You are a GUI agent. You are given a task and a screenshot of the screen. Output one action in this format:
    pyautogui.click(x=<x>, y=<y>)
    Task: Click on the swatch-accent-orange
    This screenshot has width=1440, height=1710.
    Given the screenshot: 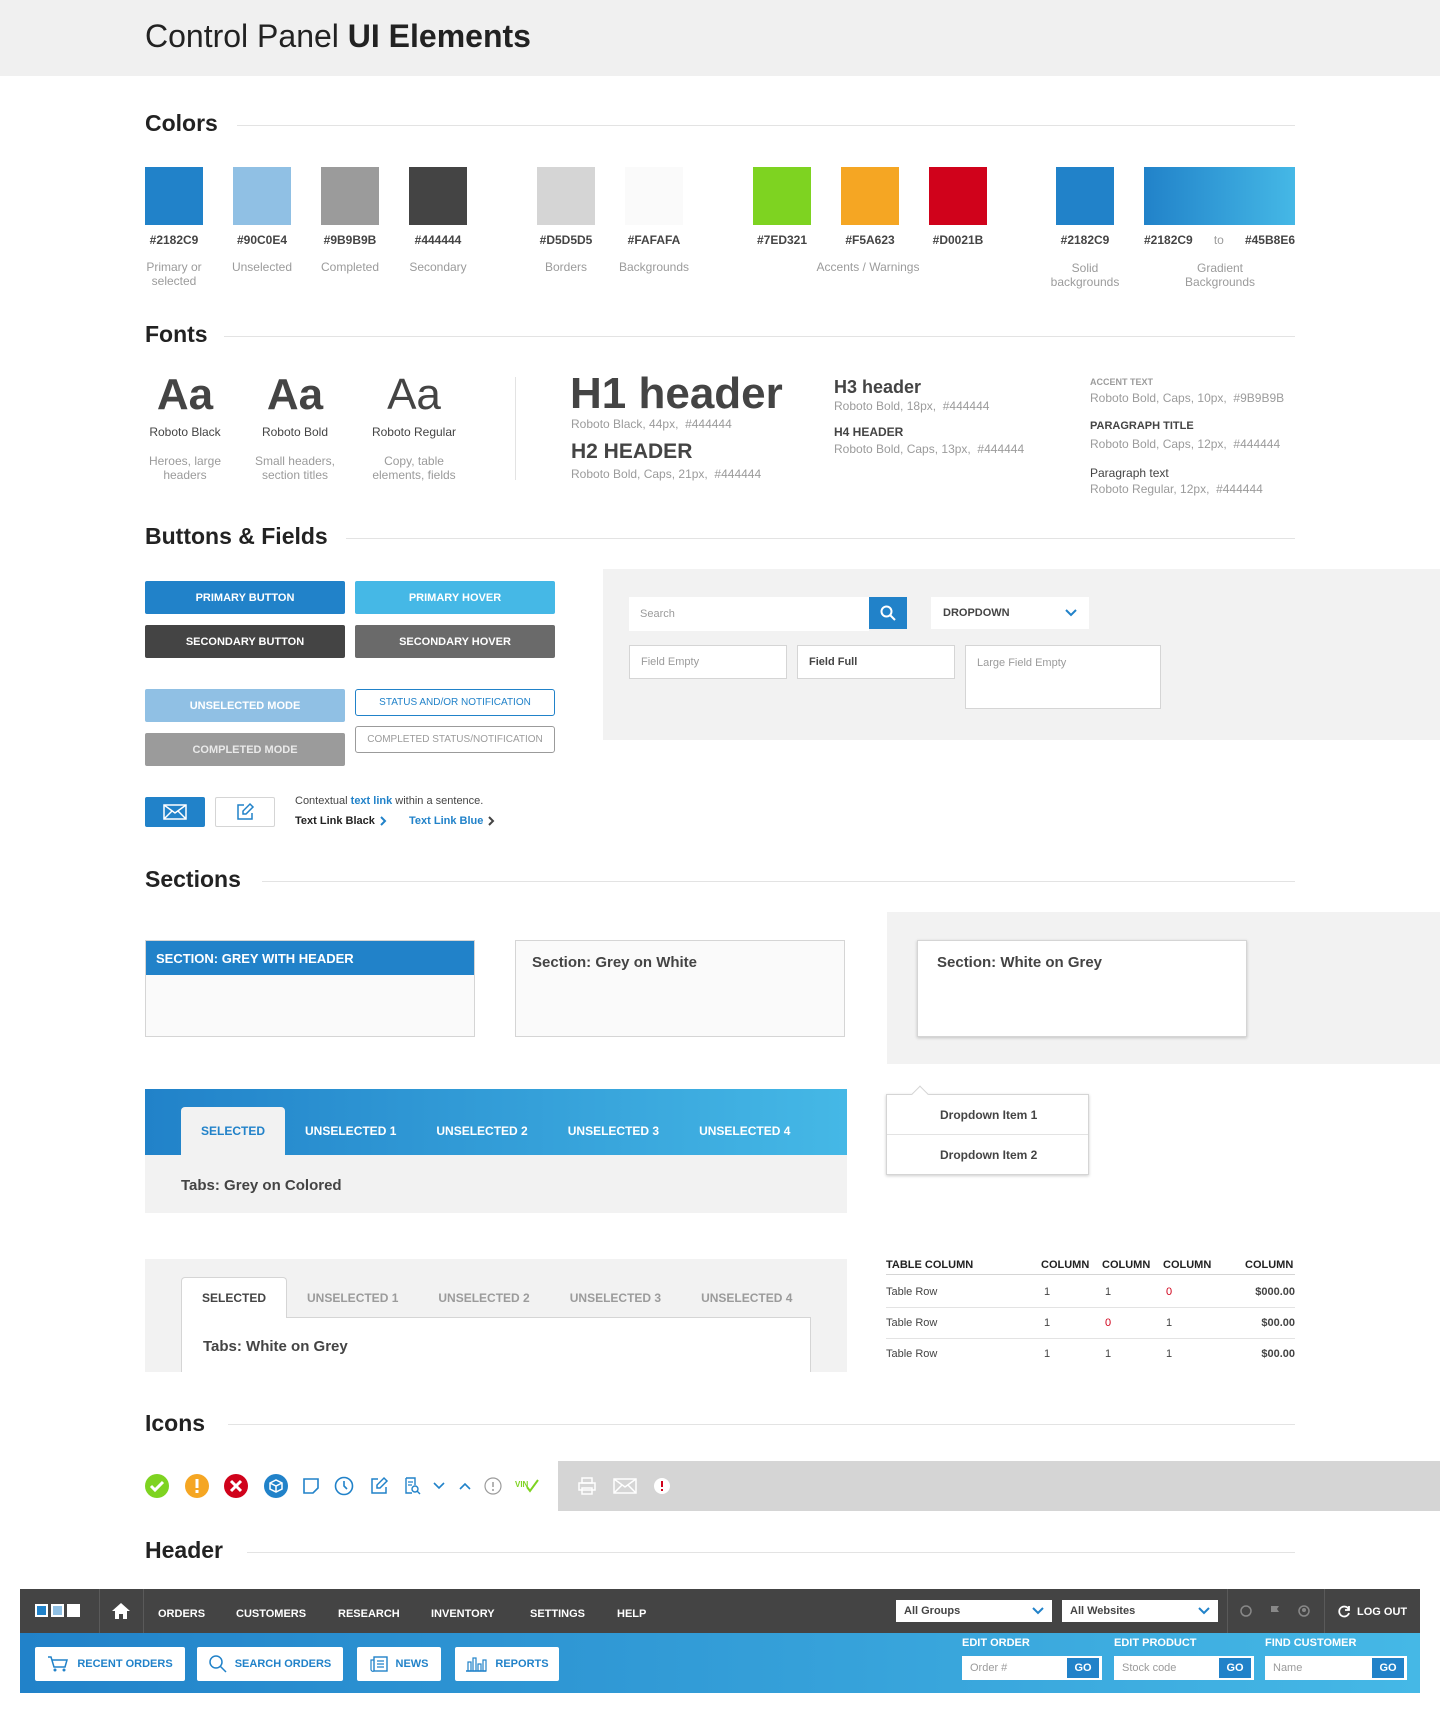 What is the action you would take?
    pyautogui.click(x=870, y=196)
    